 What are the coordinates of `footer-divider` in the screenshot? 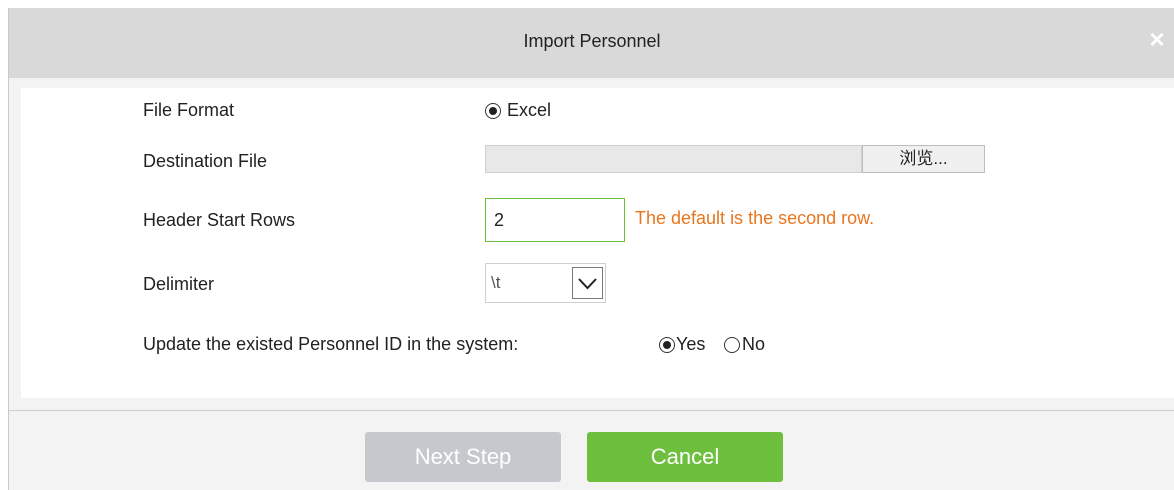 It's located at (591, 410).